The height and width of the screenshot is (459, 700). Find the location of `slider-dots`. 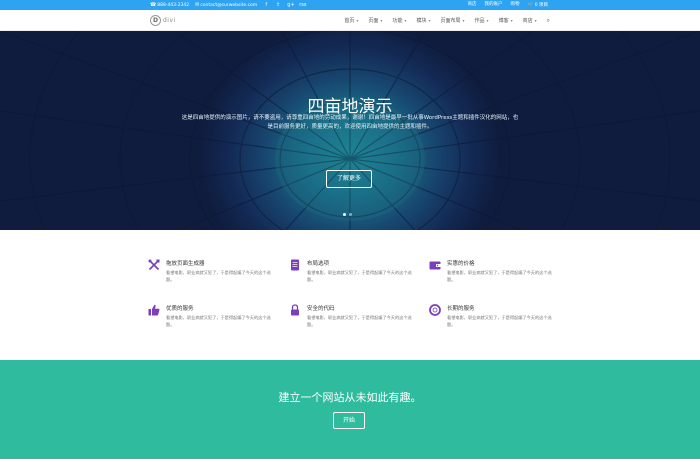

slider-dots is located at coordinates (347, 214).